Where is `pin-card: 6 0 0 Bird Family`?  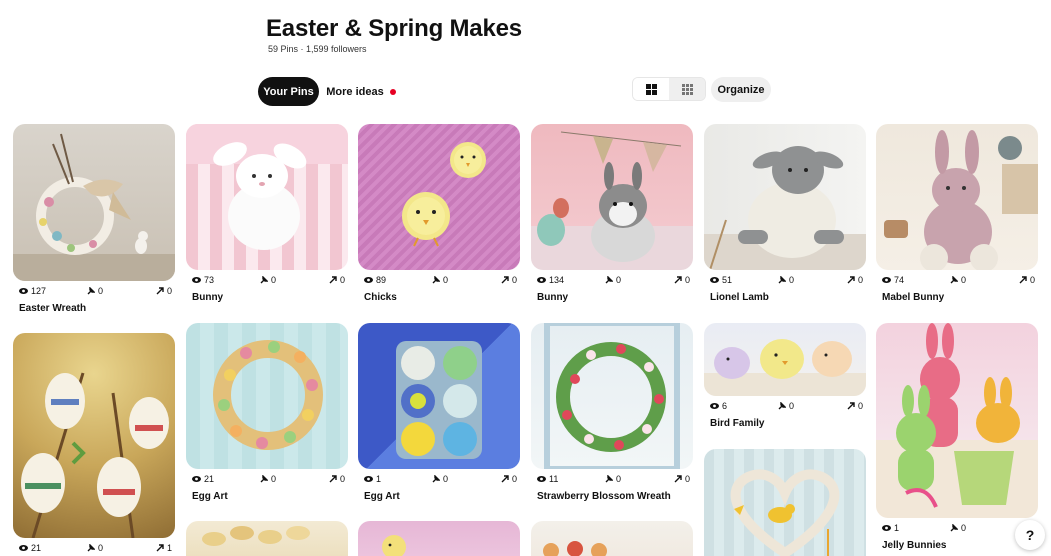 pin-card: 6 0 0 Bird Family is located at coordinates (785, 376).